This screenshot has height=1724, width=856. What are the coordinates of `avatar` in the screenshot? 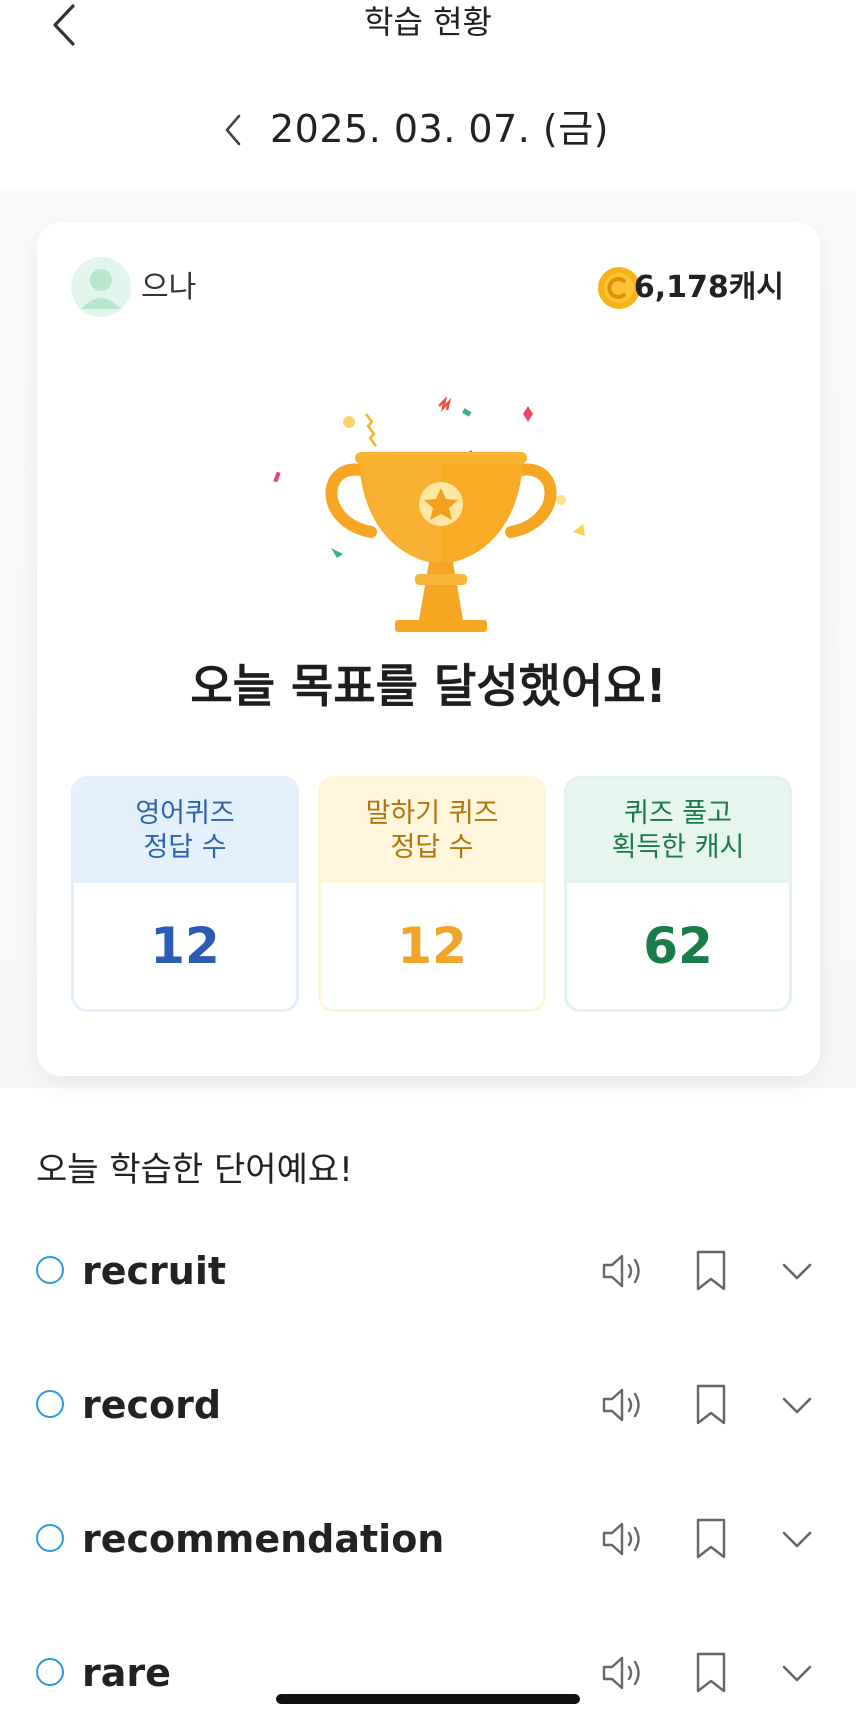 It's located at (101, 287).